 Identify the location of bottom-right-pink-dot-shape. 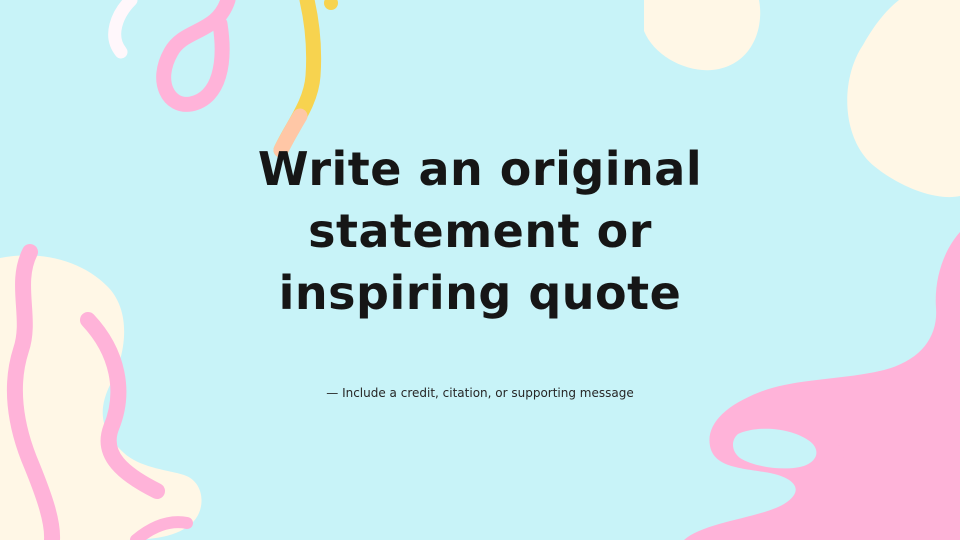
(834, 454).